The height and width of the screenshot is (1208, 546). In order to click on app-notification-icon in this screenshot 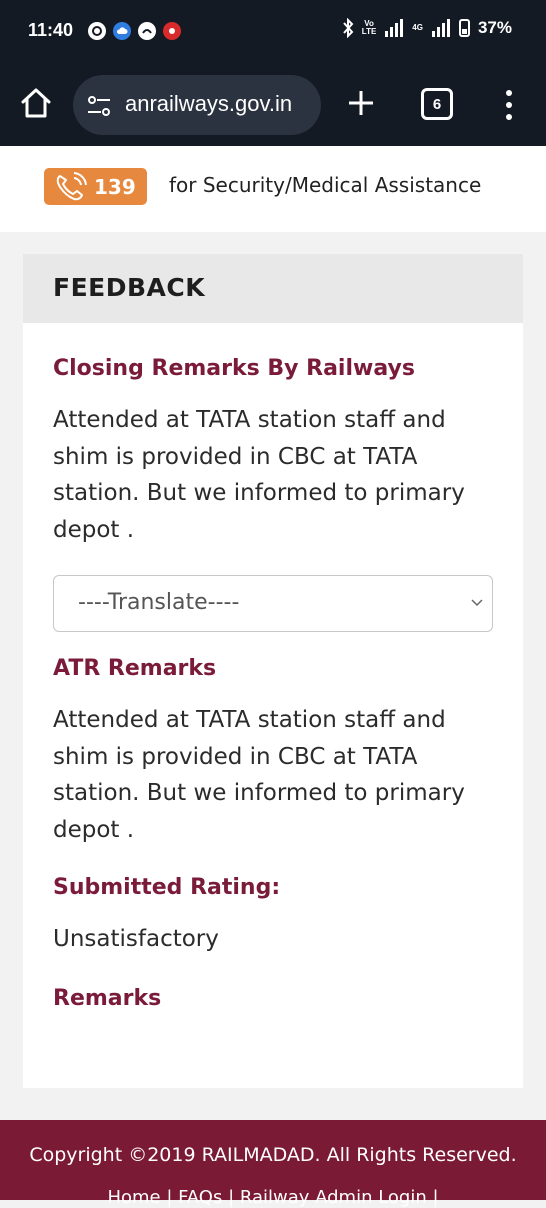, I will do `click(172, 31)`.